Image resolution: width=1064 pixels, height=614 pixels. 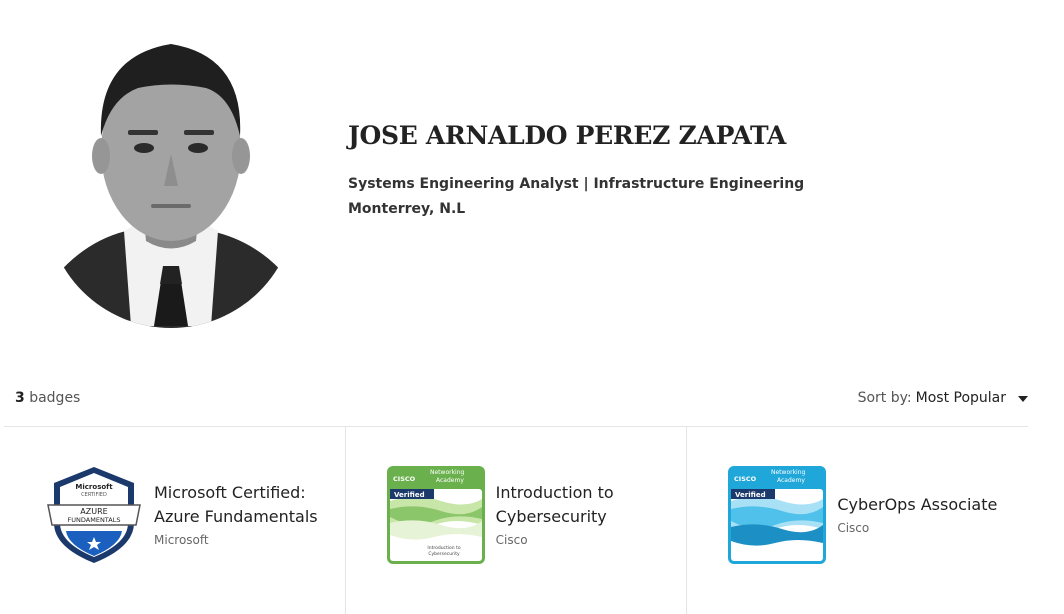 I want to click on badge-card-text: CyberOps Associate Cisco, so click(x=917, y=514).